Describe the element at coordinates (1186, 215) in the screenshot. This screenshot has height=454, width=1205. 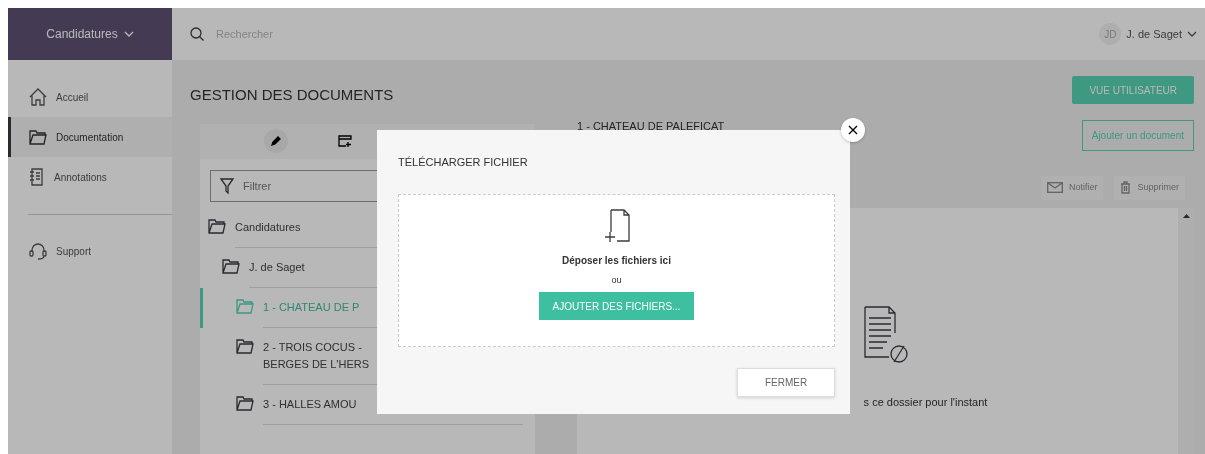
I see `scroll-up-icon` at that location.